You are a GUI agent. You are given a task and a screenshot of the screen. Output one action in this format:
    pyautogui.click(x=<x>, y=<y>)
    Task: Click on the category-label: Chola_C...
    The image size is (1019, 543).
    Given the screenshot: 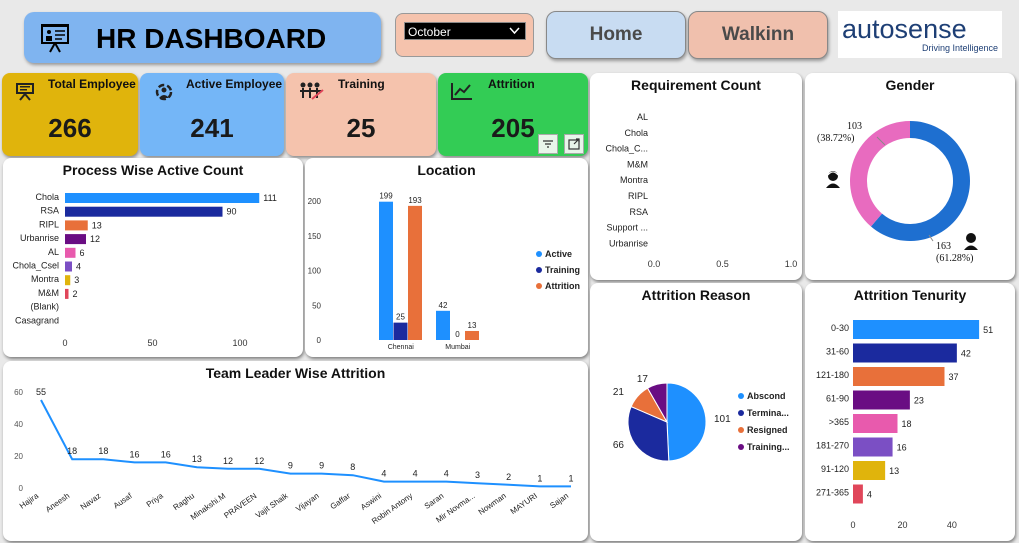 What is the action you would take?
    pyautogui.click(x=626, y=149)
    